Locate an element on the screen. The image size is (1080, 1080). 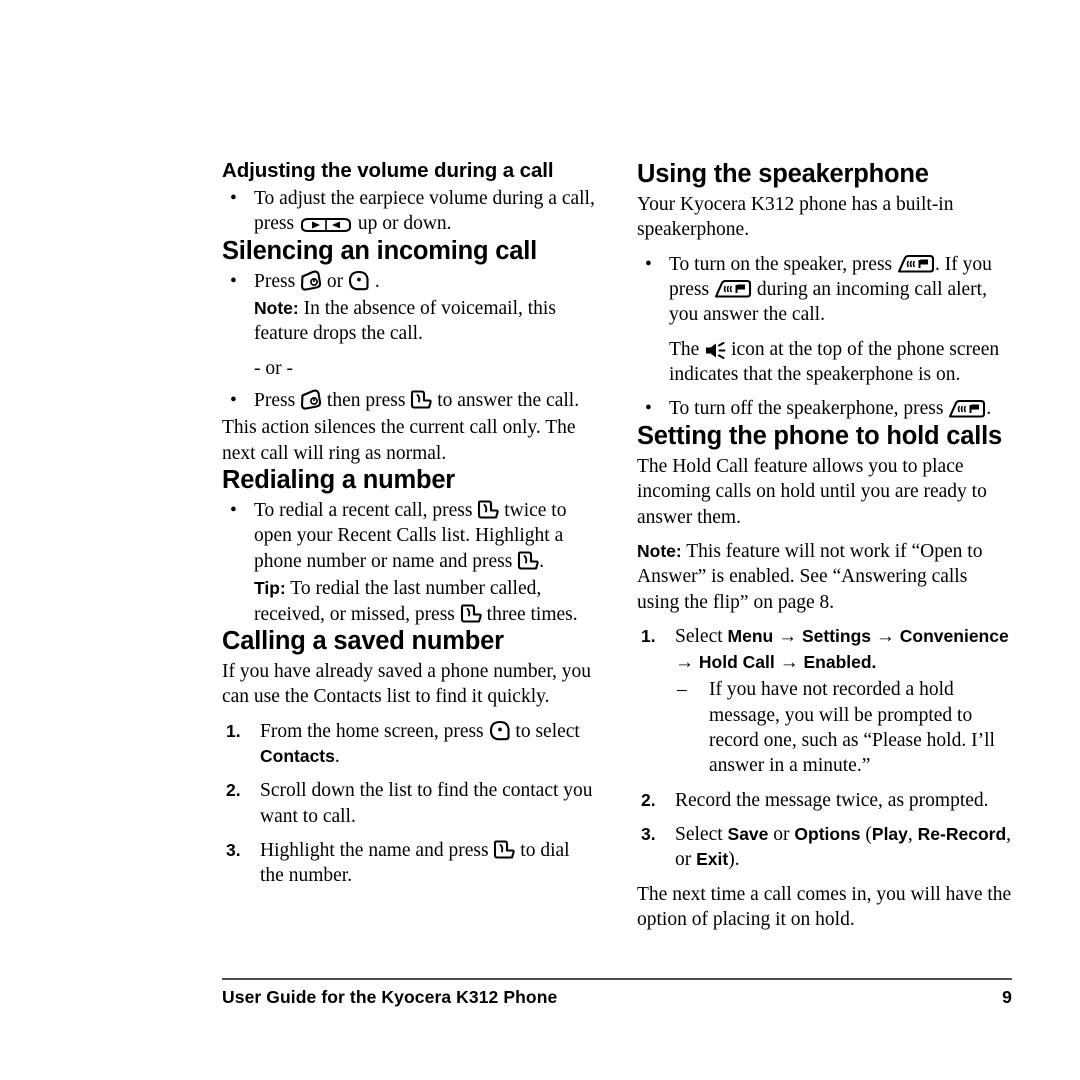
step-text-or-2: or is located at coordinates (683, 860).